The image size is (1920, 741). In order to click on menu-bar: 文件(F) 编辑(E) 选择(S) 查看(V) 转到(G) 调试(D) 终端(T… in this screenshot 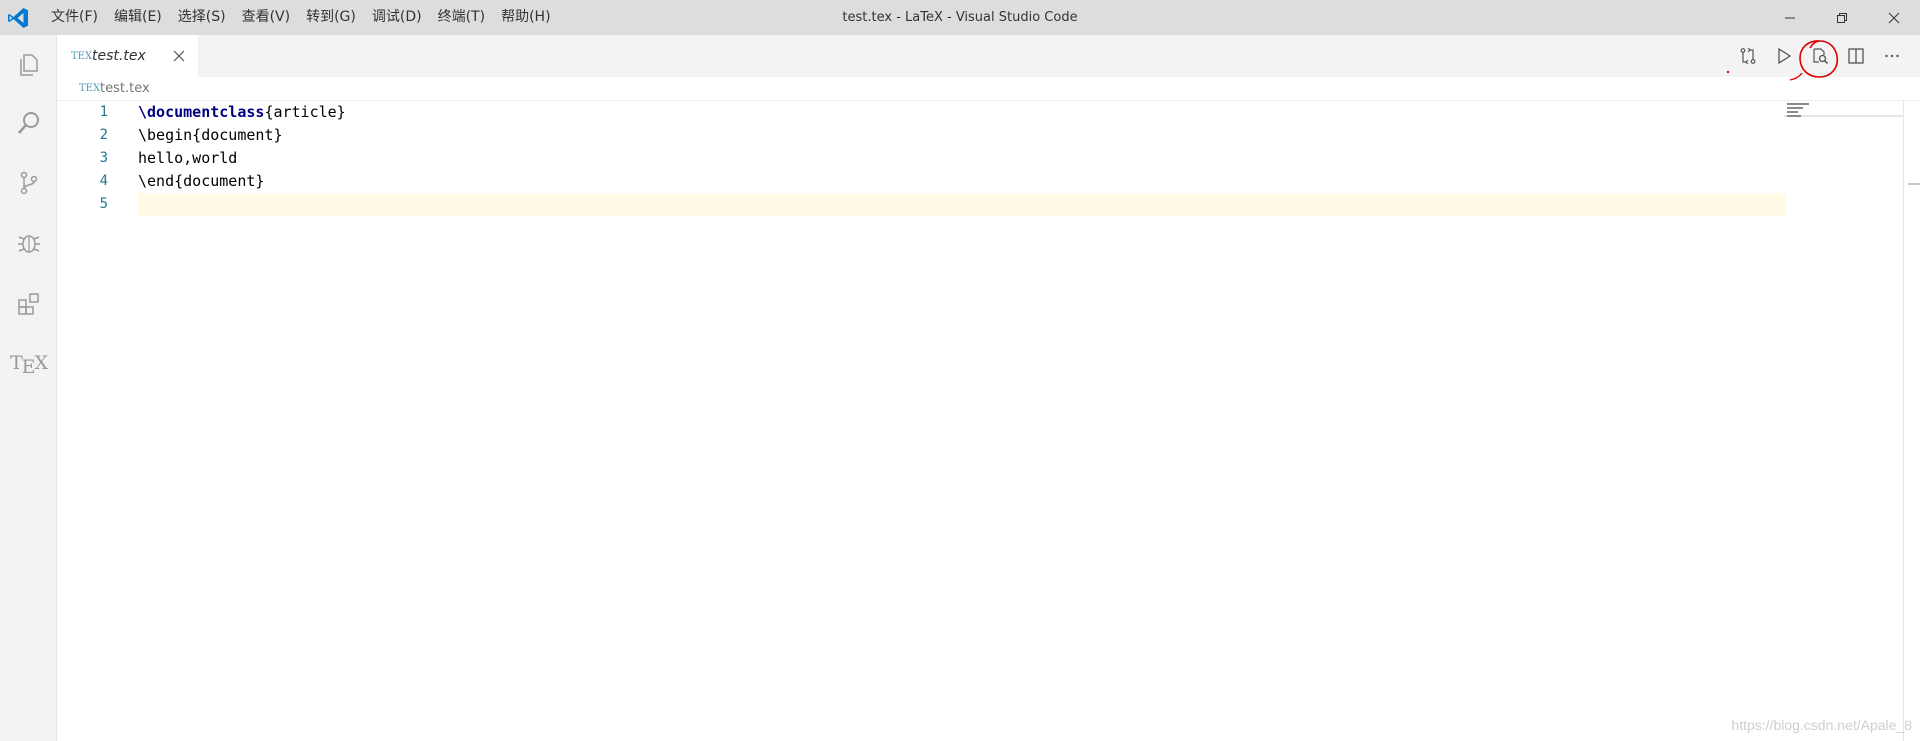, I will do `click(301, 17)`.